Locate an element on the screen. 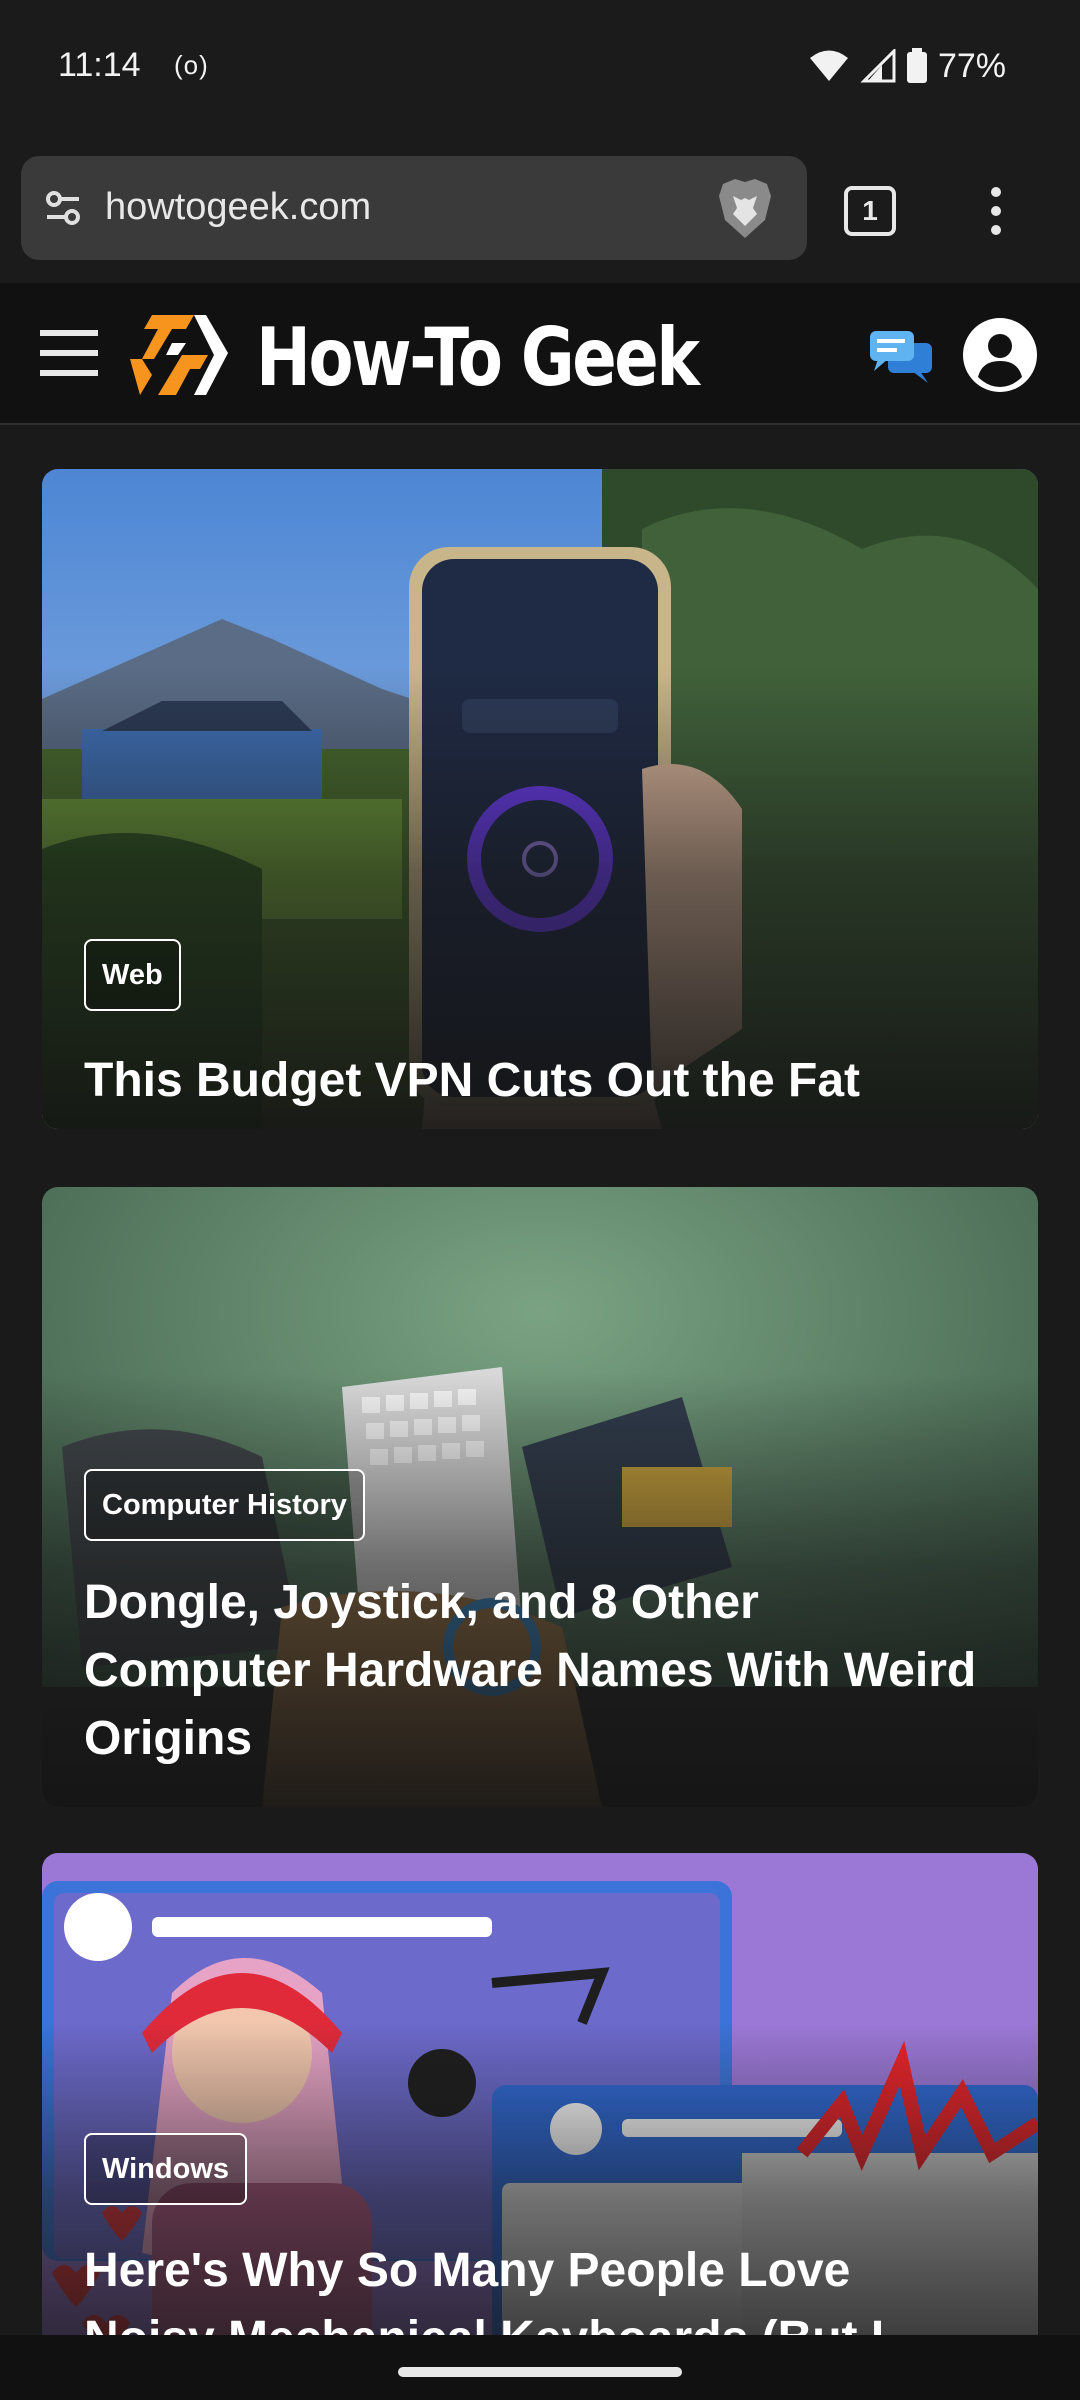  signal-icon is located at coordinates (878, 66).